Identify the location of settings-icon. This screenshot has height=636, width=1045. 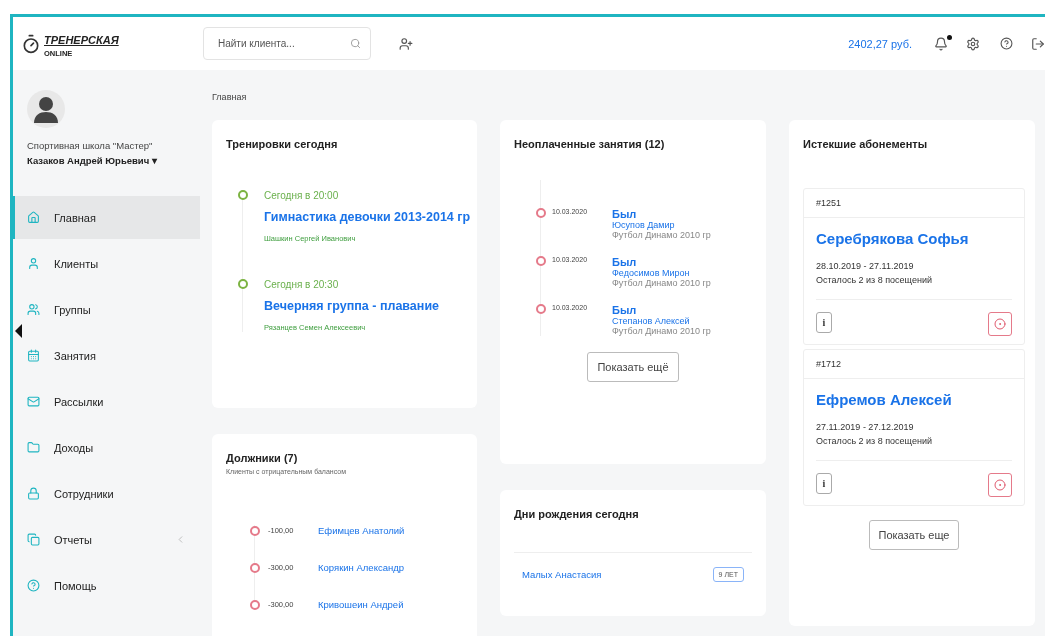
(973, 43).